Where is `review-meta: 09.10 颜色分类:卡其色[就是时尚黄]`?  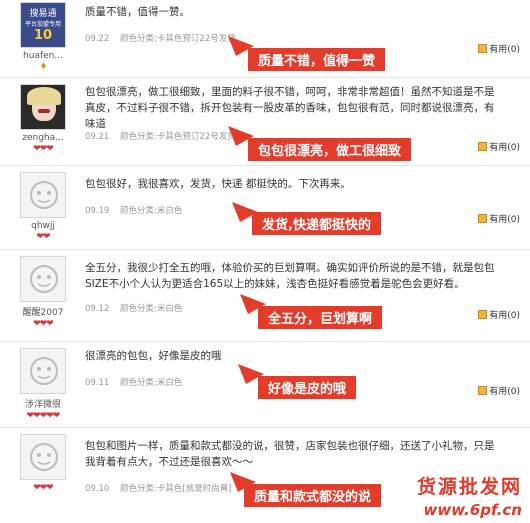 review-meta: 09.10 颜色分类:卡其色[就是时尚黄] is located at coordinates (158, 488).